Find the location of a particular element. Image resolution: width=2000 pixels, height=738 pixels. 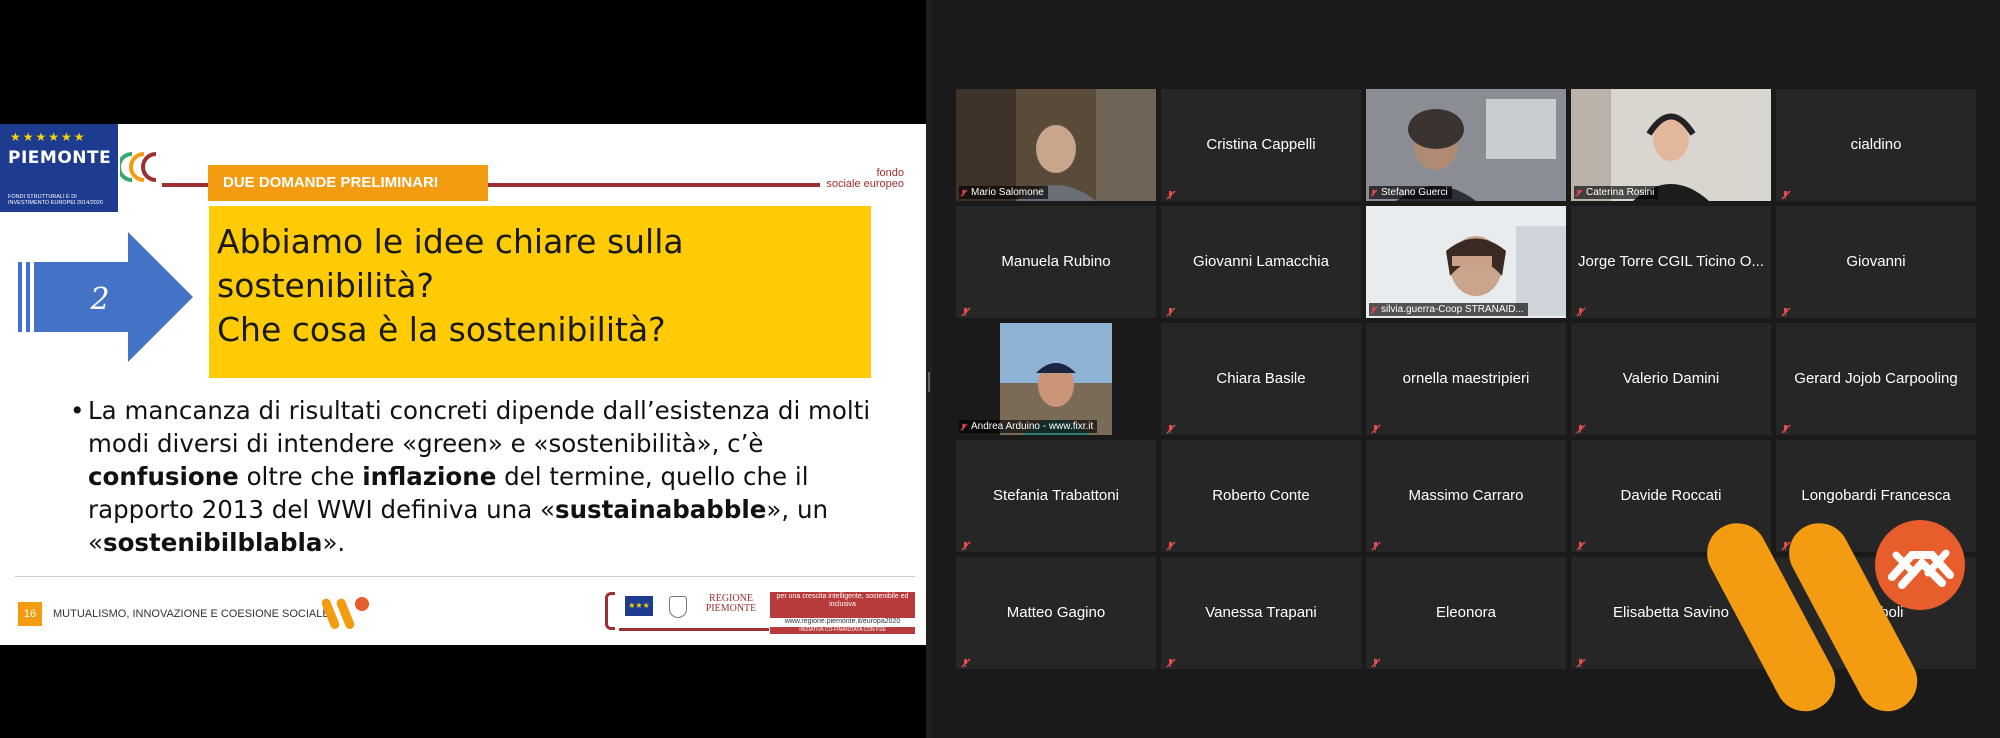

fondo-sociale-europeo-logo: fondo sociale europeo is located at coordinates (862, 179).